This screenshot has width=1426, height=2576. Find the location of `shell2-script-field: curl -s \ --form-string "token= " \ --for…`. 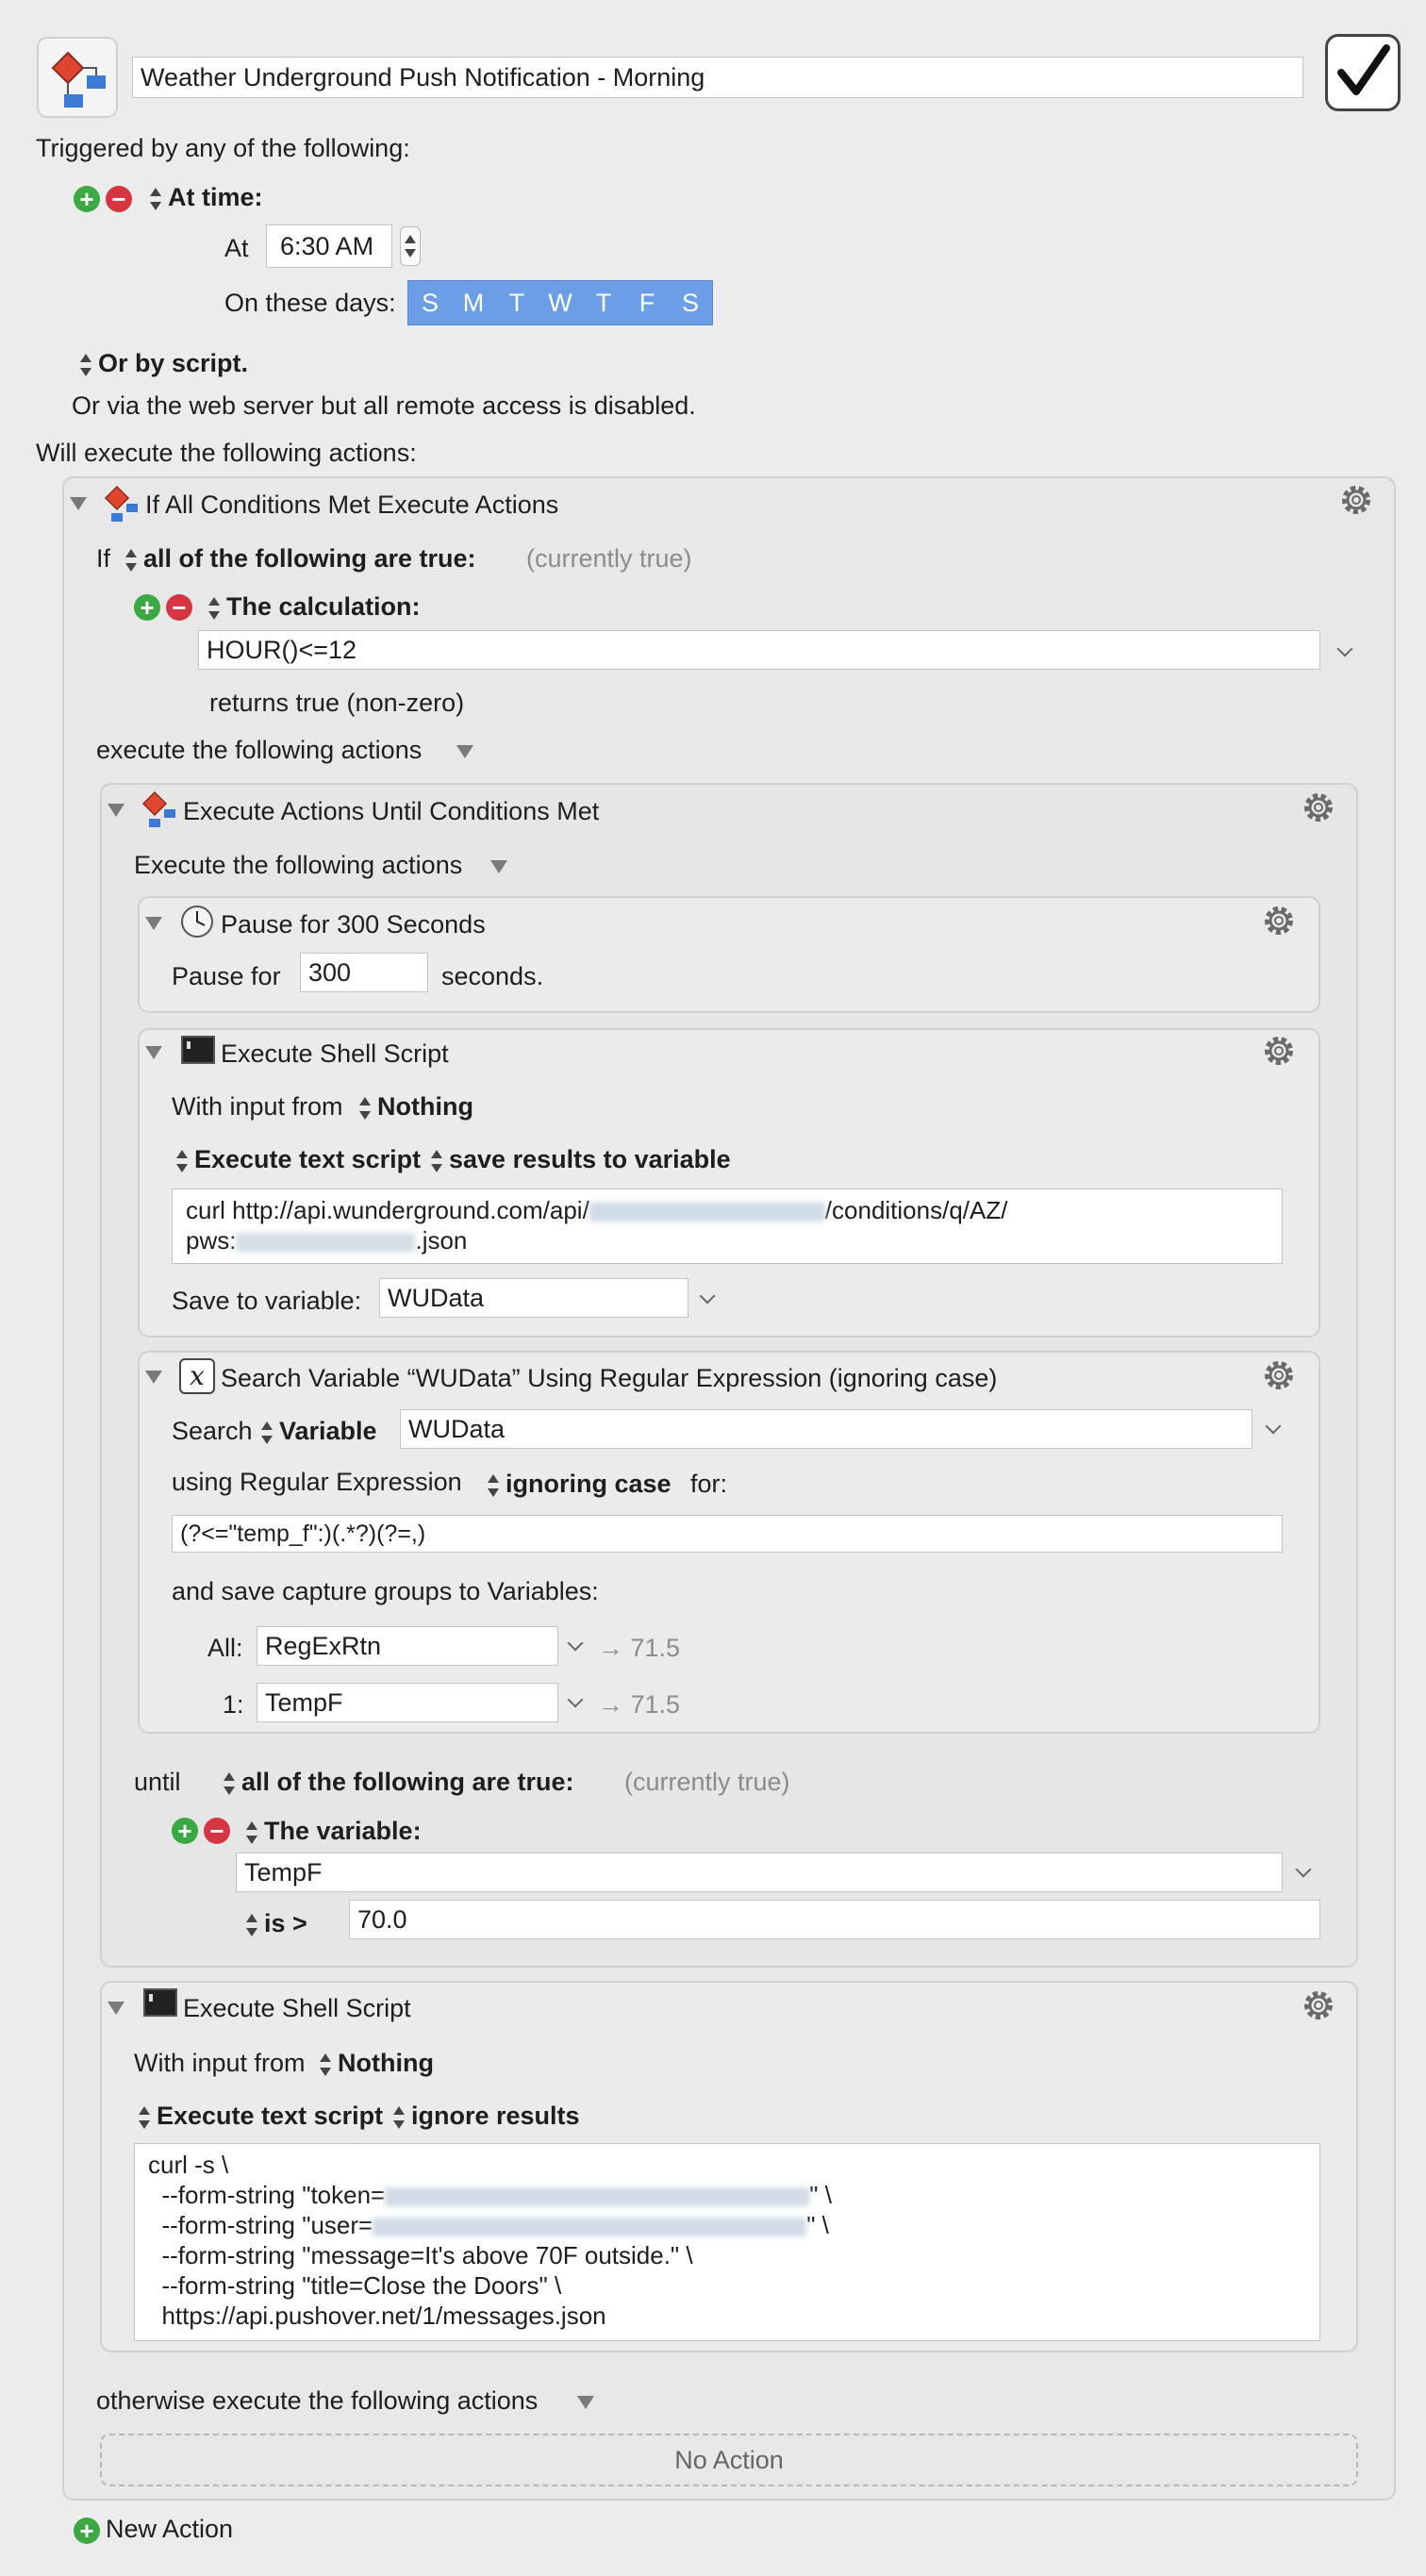

shell2-script-field: curl -s \ --form-string "token= " \ --for… is located at coordinates (727, 2242).